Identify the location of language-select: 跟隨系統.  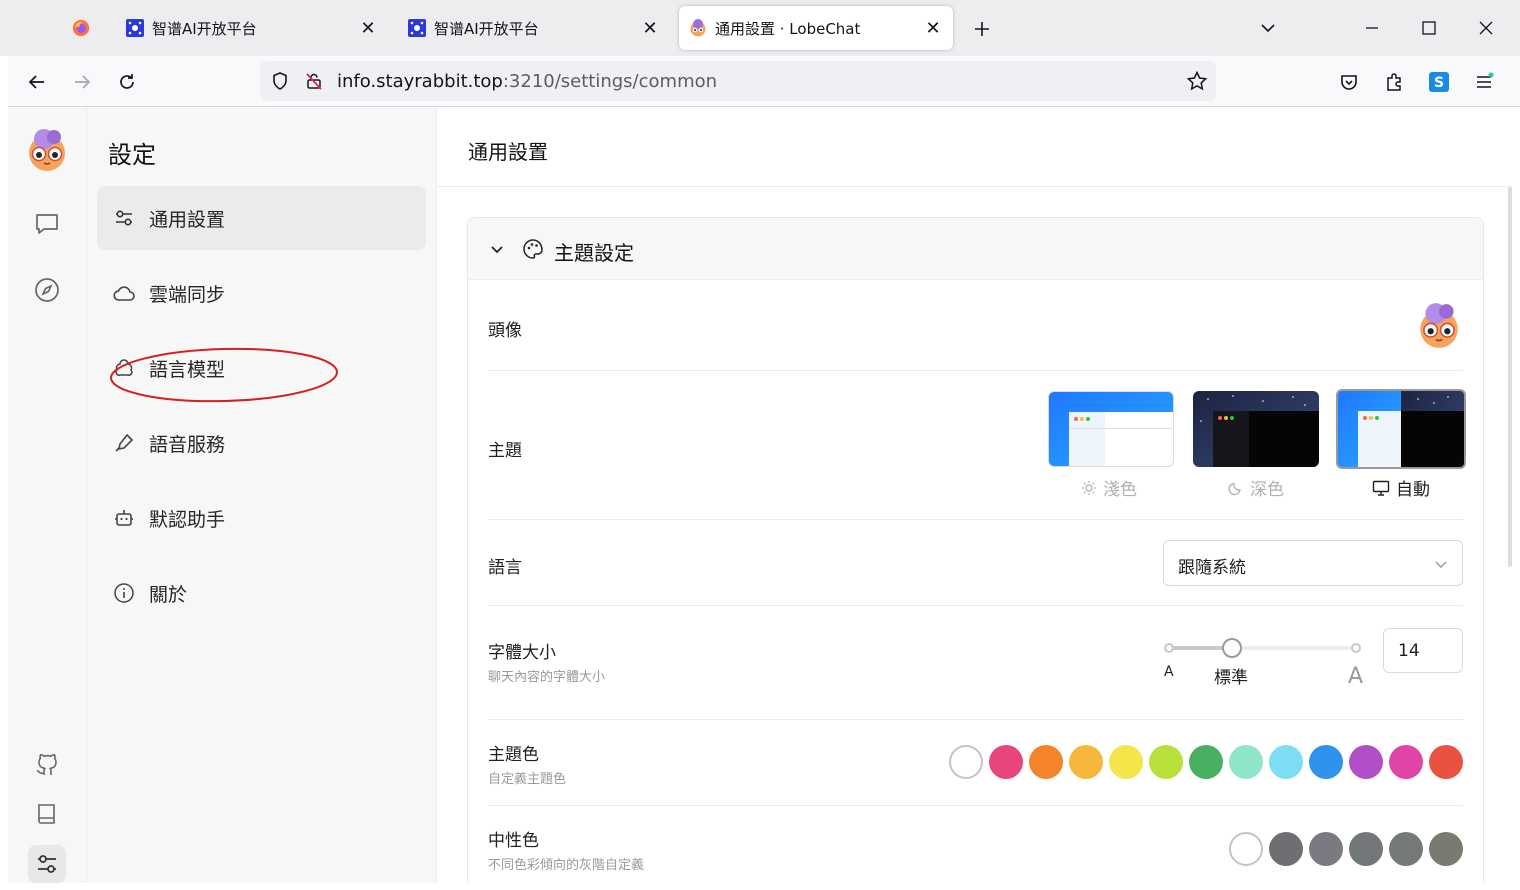
(1313, 563).